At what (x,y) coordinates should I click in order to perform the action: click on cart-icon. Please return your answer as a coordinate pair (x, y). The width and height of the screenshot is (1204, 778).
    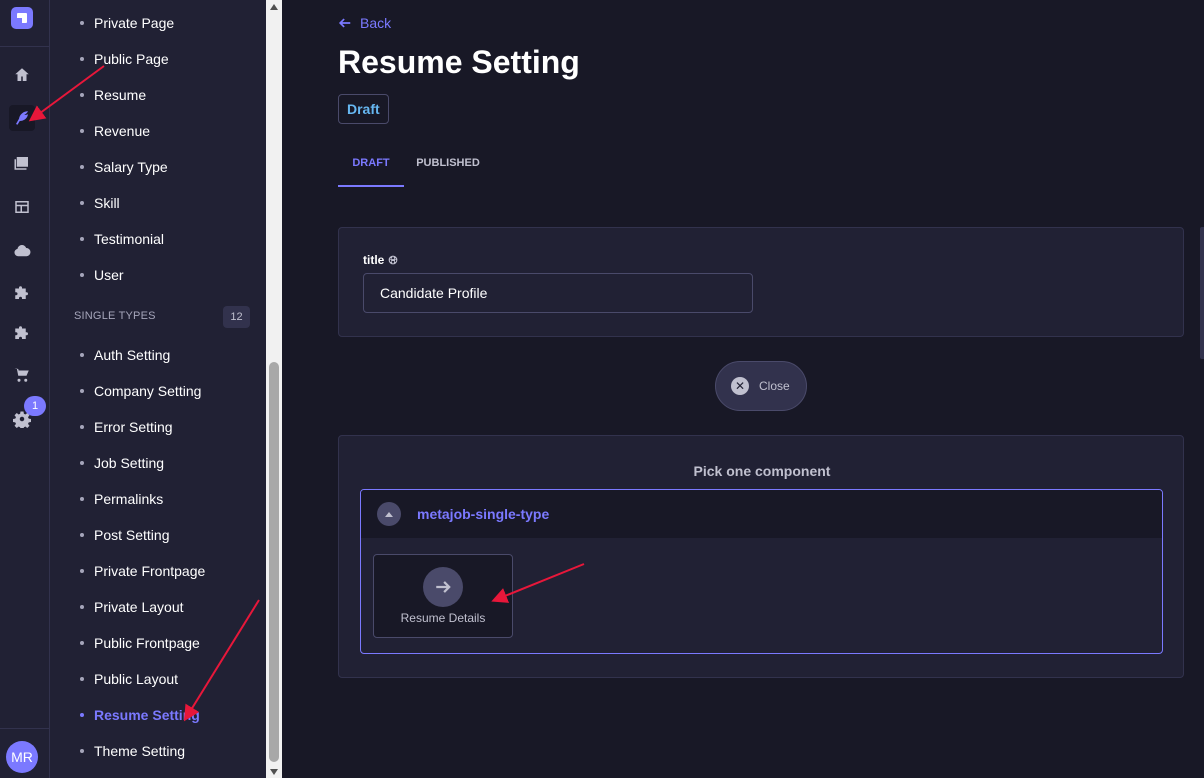
    Looking at the image, I should click on (22, 375).